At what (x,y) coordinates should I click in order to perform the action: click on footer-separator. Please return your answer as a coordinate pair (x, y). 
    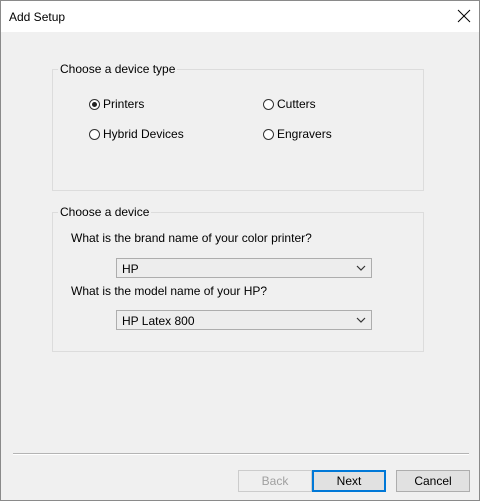
    Looking at the image, I should click on (241, 454).